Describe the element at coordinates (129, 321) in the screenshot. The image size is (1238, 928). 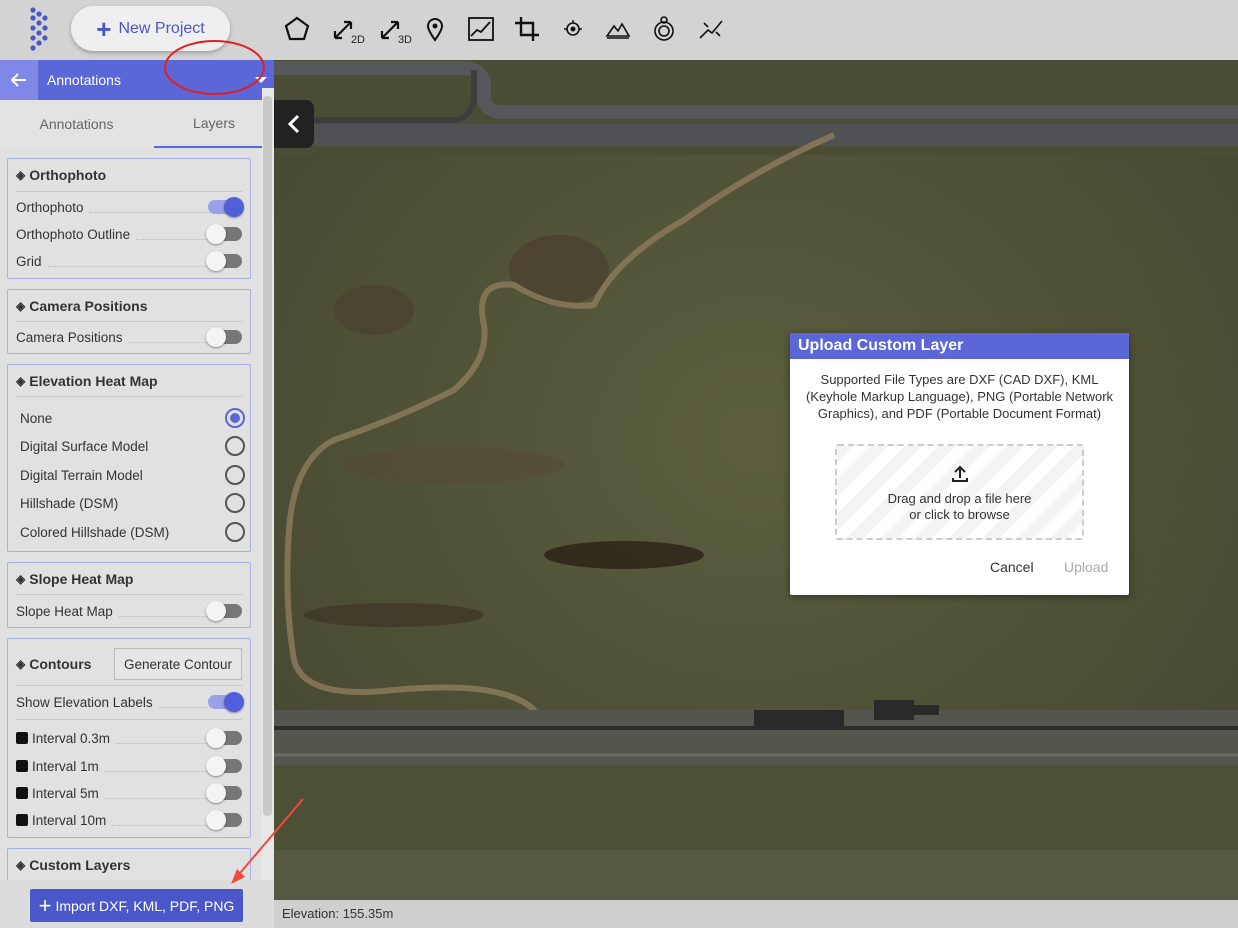
I see `camera-card: ◈ Camera Positions Camera Positions` at that location.